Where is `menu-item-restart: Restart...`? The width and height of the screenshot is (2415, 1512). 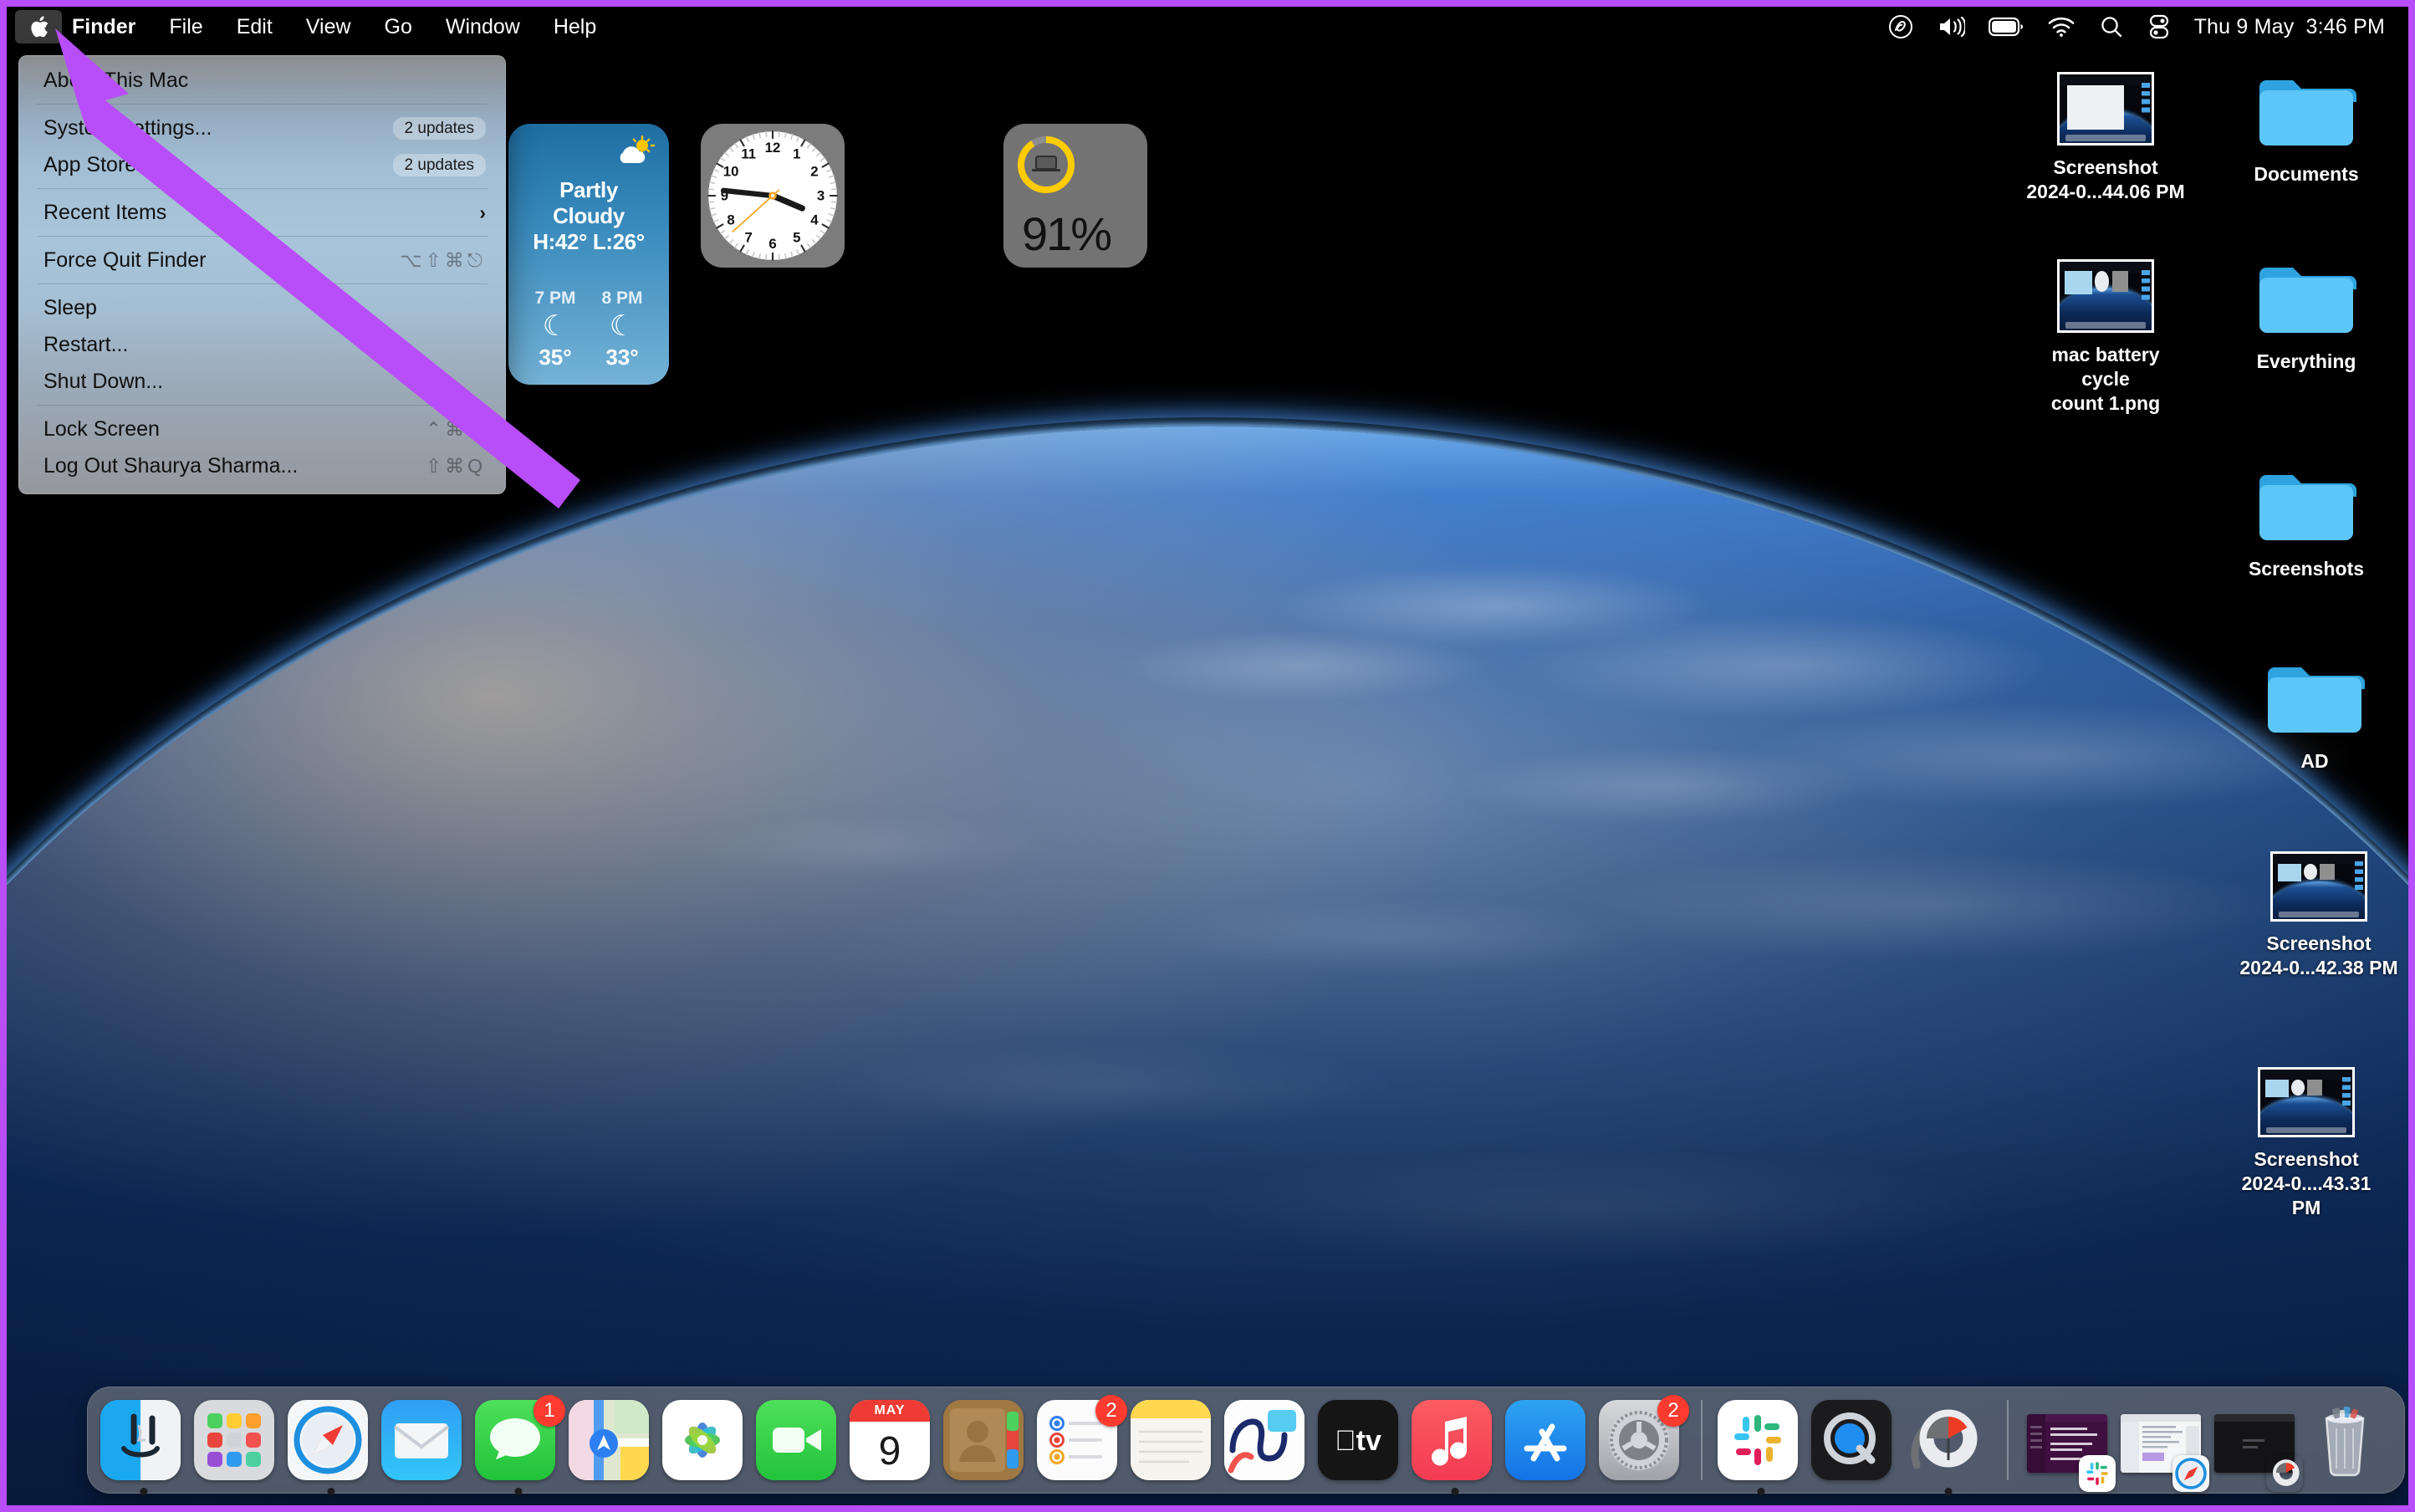 menu-item-restart: Restart... is located at coordinates (262, 344).